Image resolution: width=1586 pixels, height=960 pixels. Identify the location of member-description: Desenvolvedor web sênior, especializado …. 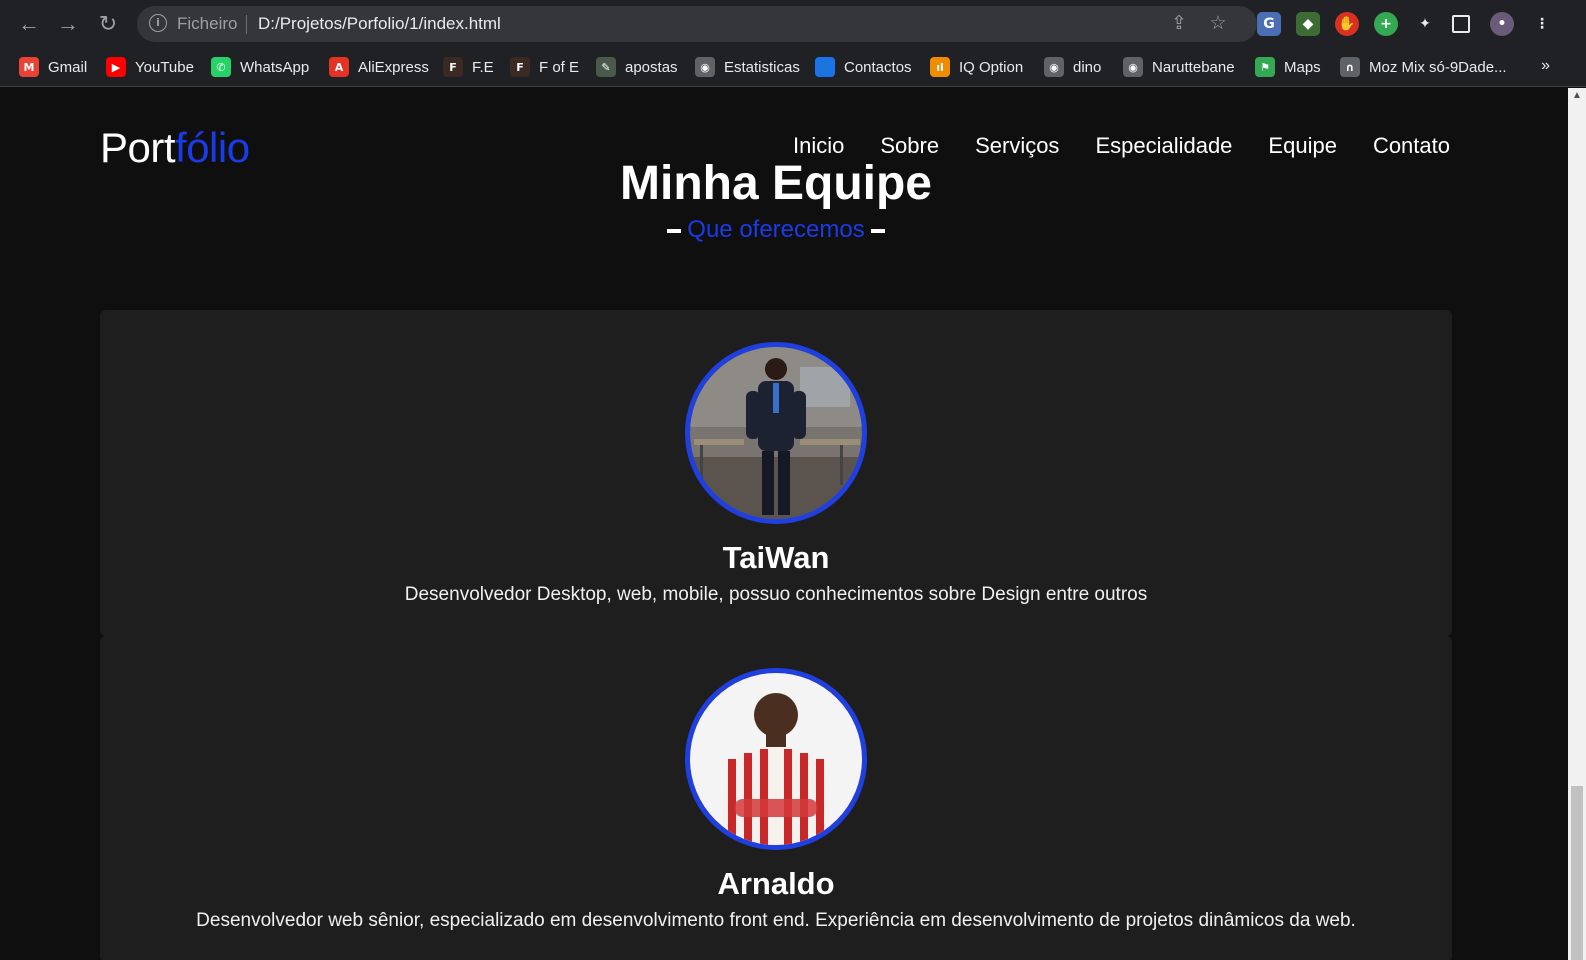
(776, 920).